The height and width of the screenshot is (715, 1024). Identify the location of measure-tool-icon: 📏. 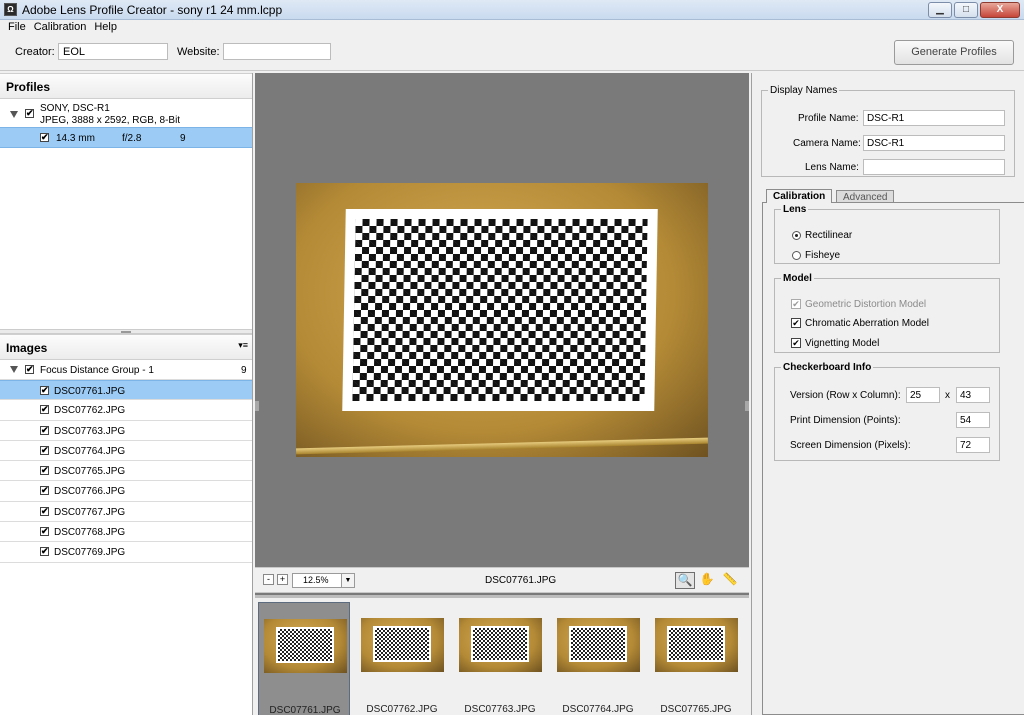
(730, 580).